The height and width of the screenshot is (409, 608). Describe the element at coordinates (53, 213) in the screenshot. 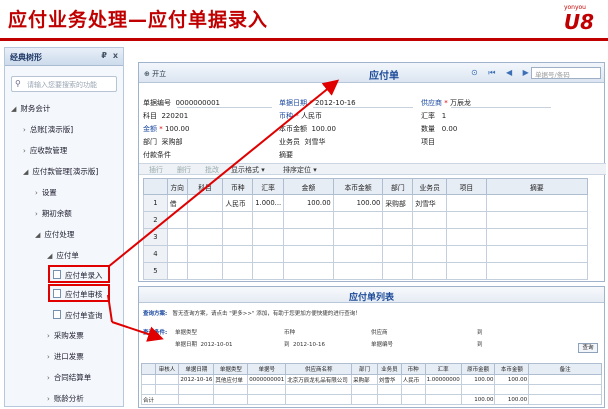

I see `tree-item-opening-balance: › 期初余额` at that location.